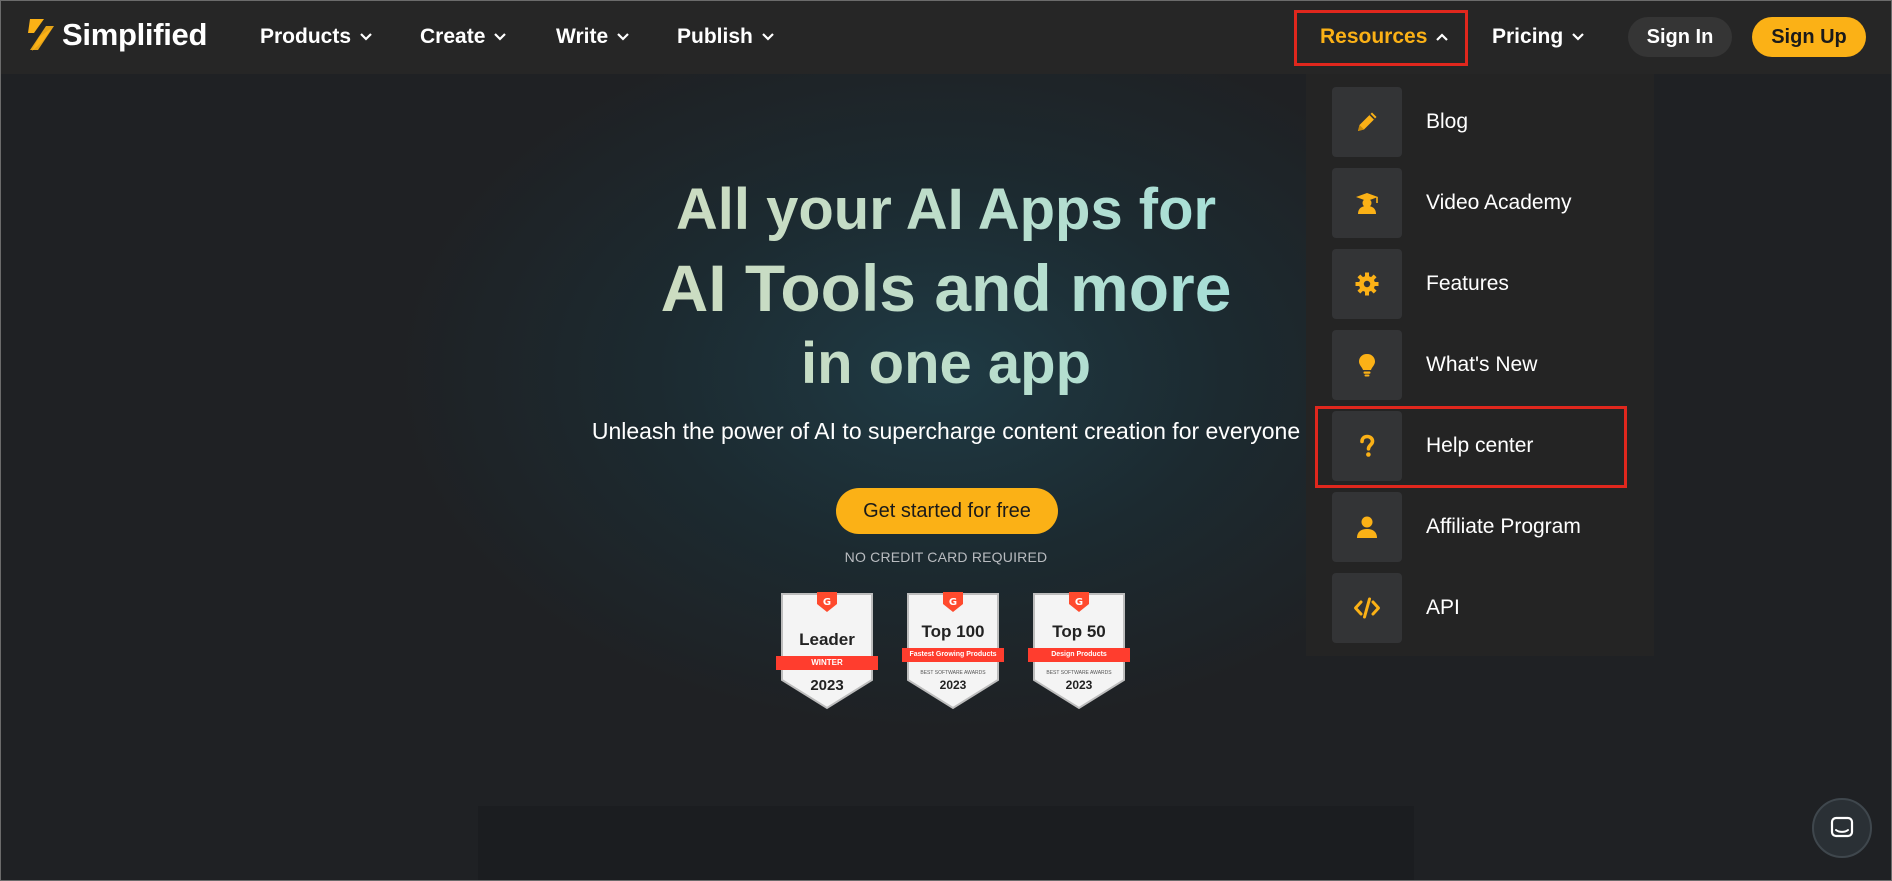  What do you see at coordinates (1528, 36) in the screenshot?
I see `nav-pricing-label: Pricing` at bounding box center [1528, 36].